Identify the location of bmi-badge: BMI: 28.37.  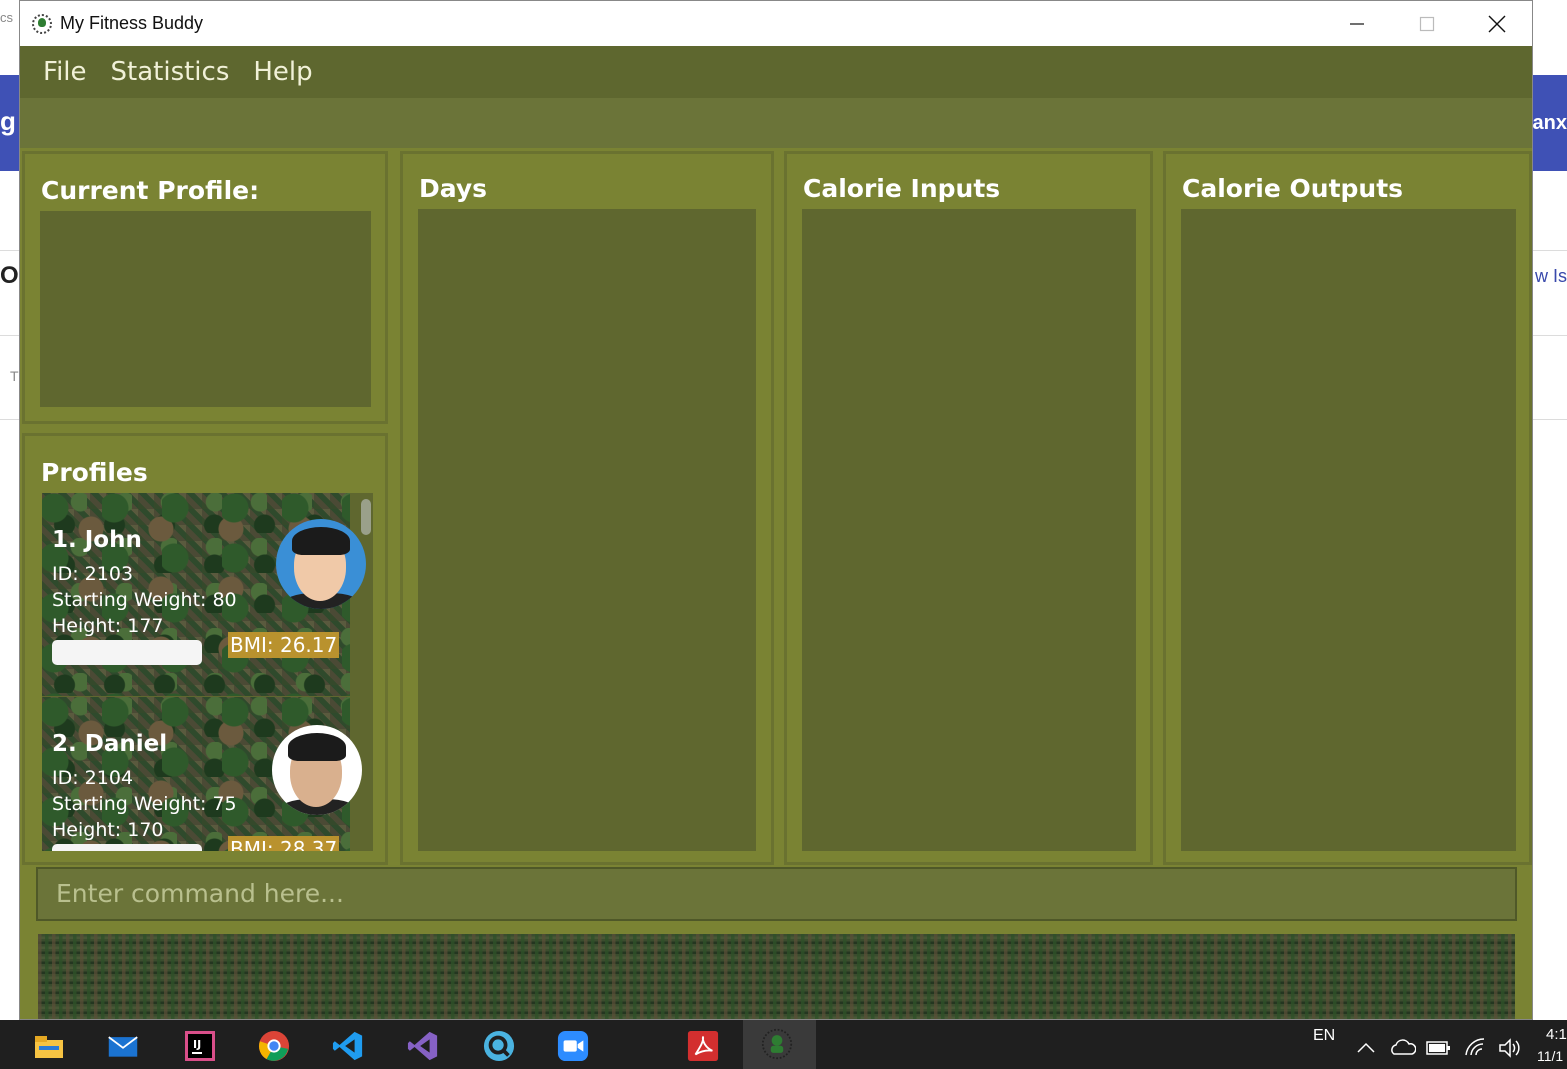
(284, 843).